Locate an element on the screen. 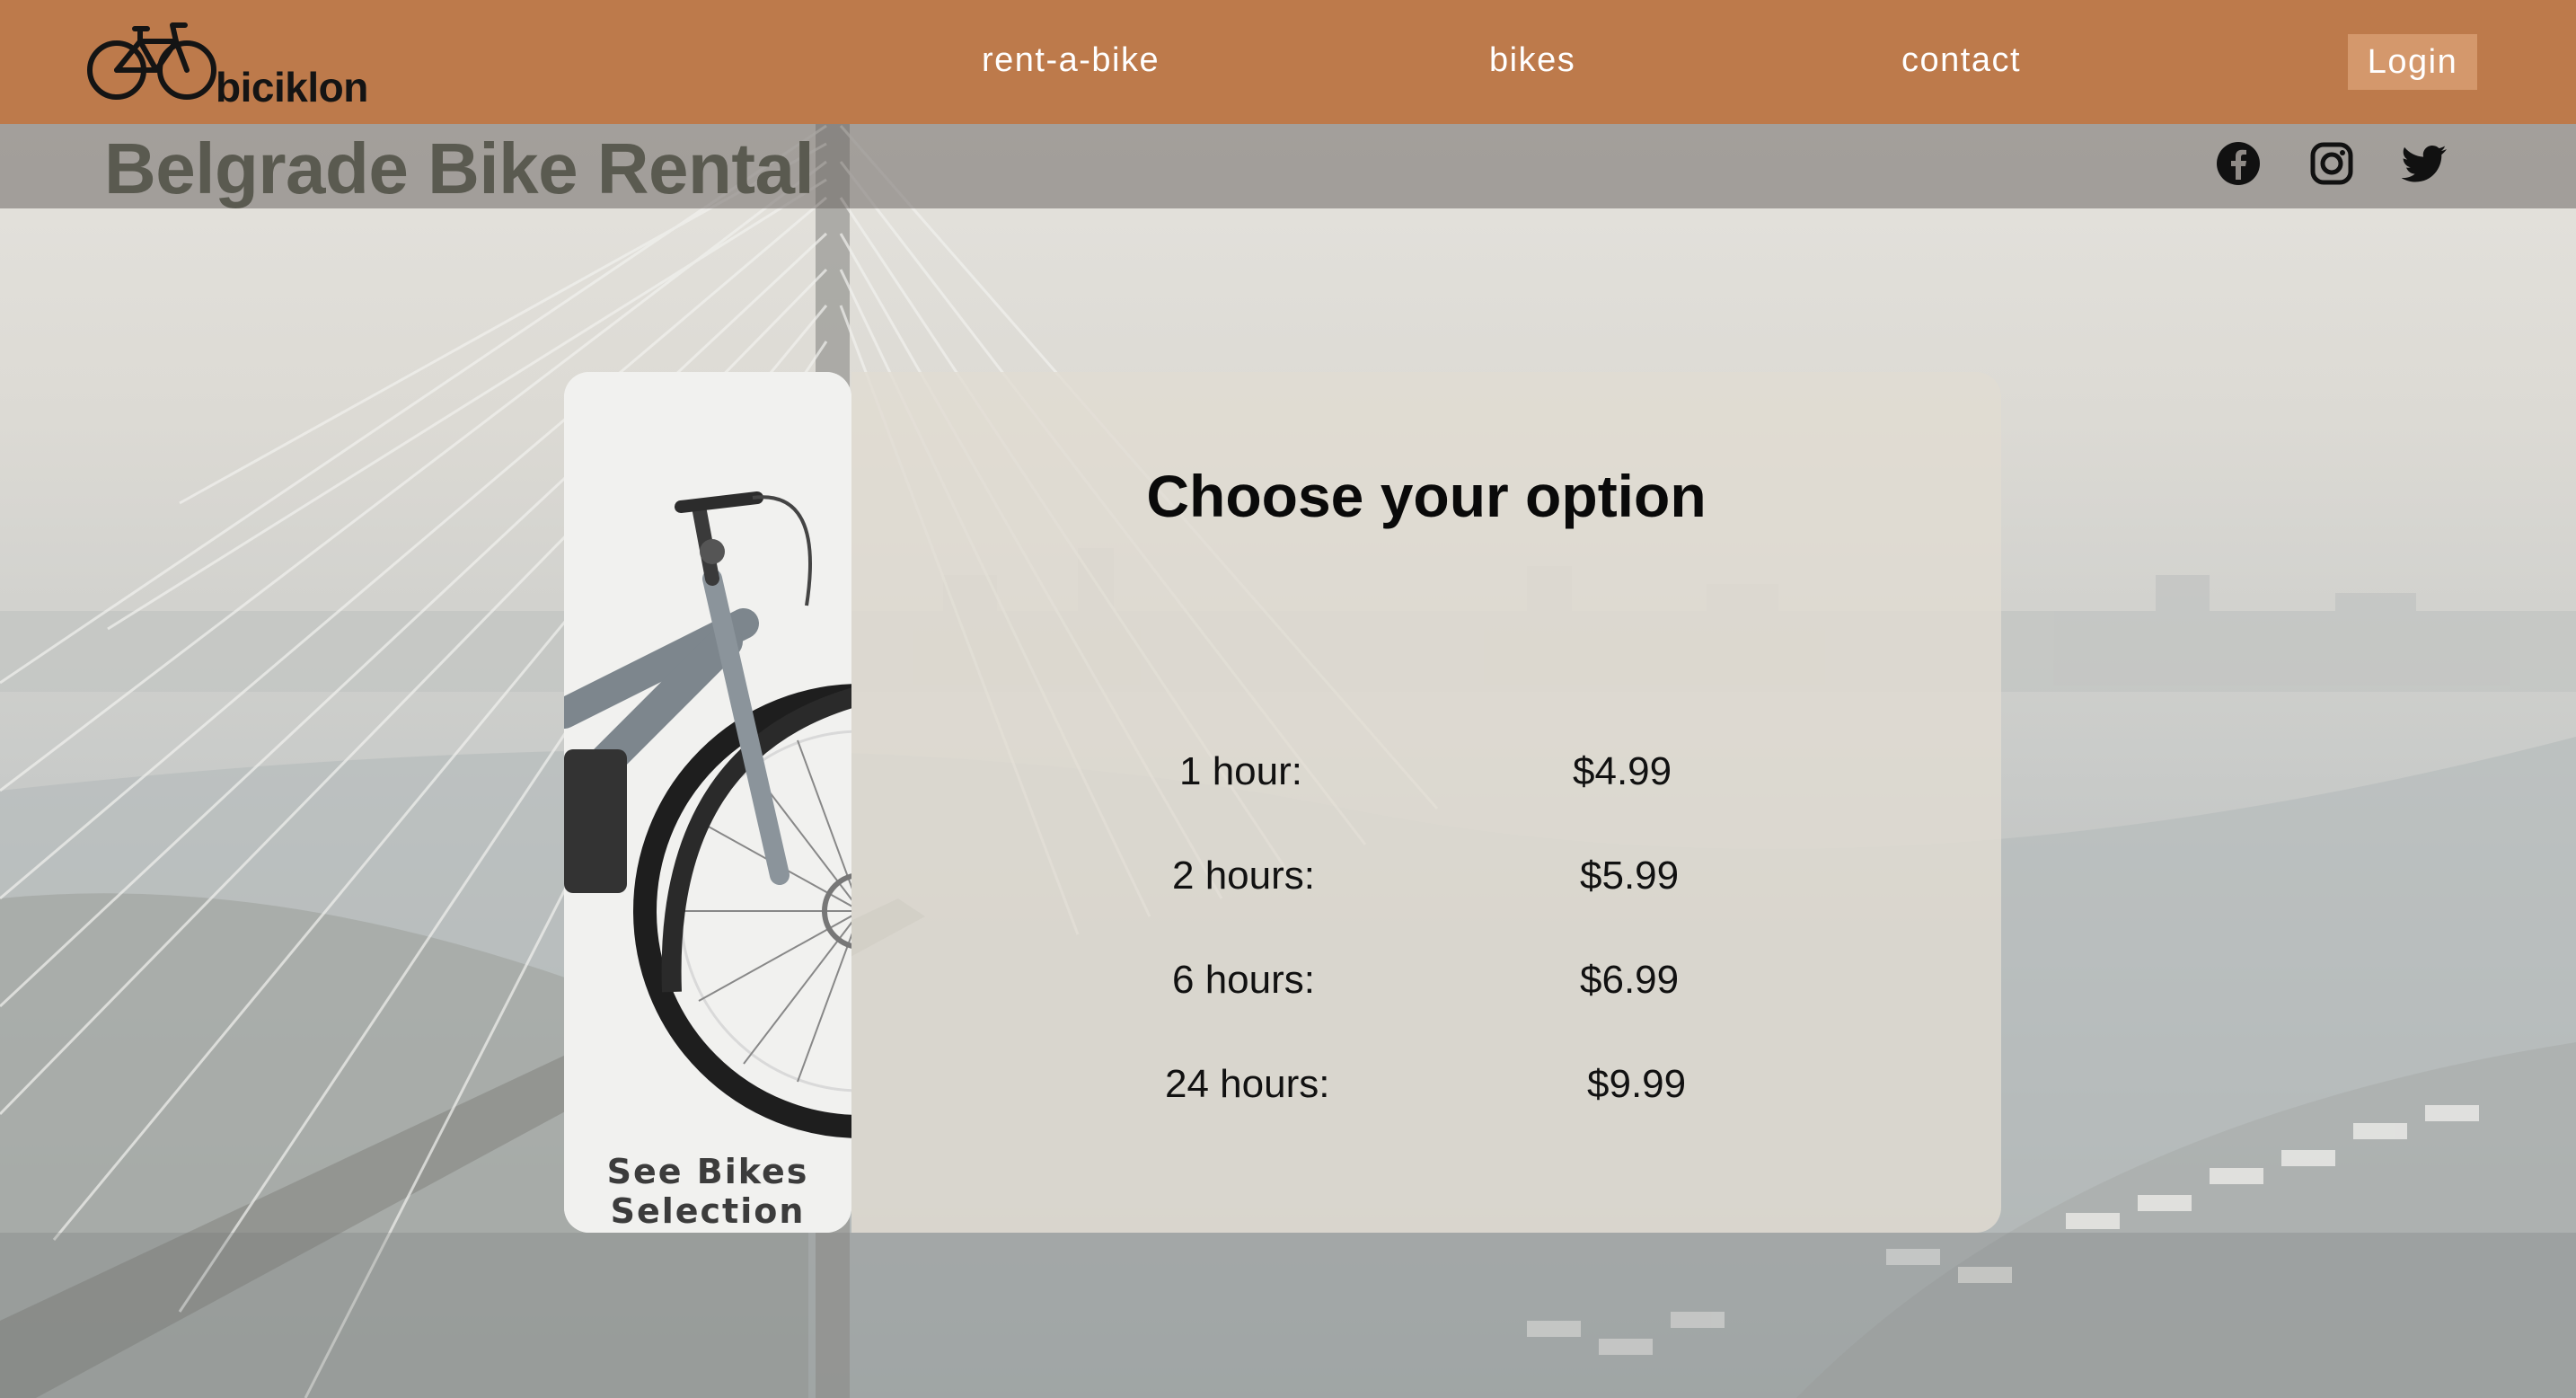 This screenshot has height=1398, width=2576. nav-rent-a-bike: rent-a-bike is located at coordinates (1071, 61).